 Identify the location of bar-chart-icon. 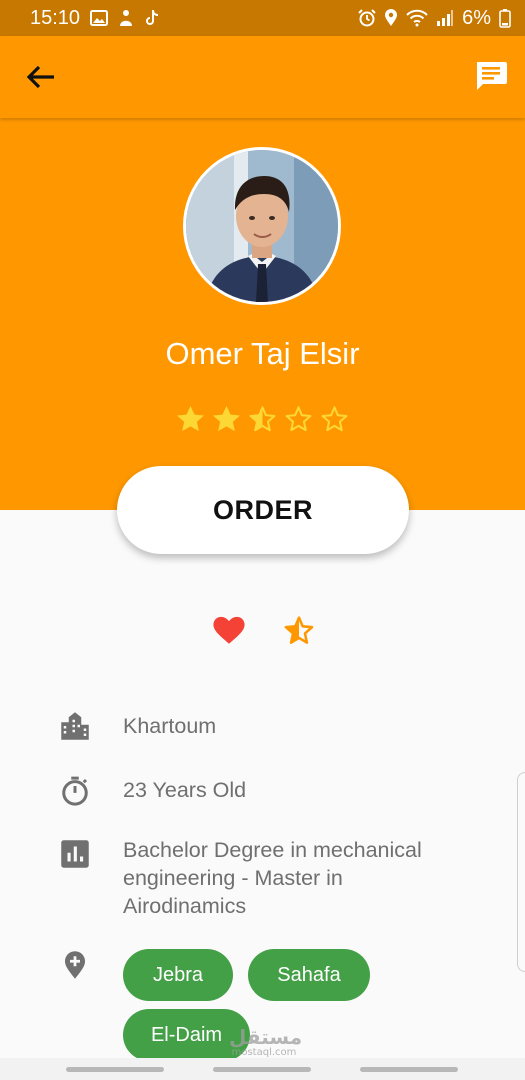
(75, 854).